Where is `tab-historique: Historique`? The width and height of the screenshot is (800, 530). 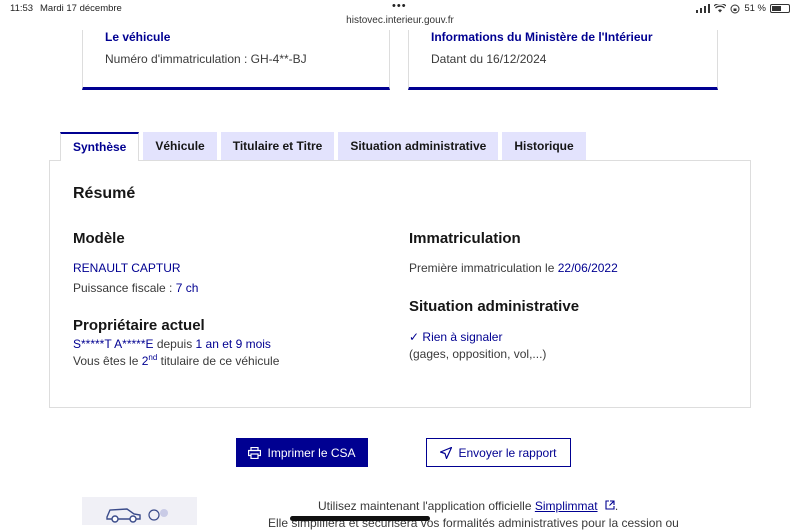 tab-historique: Historique is located at coordinates (544, 146).